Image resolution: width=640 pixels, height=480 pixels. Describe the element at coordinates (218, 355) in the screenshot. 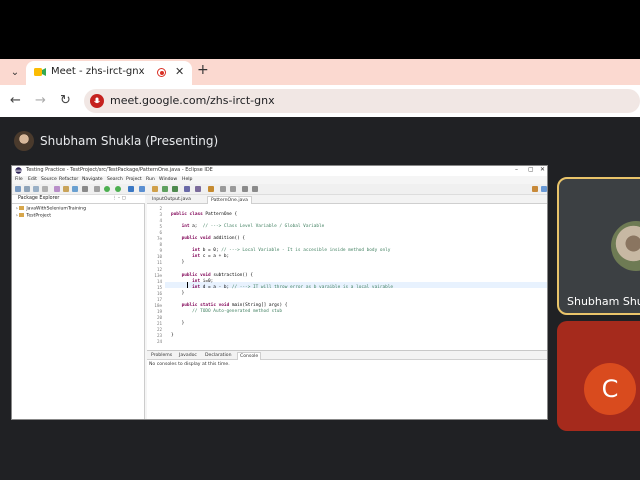

I see `tab-declaration: Declaration` at that location.